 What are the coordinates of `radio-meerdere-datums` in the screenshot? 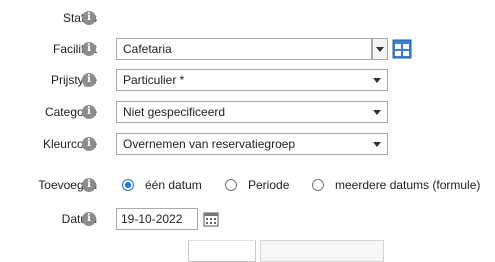 It's located at (318, 185).